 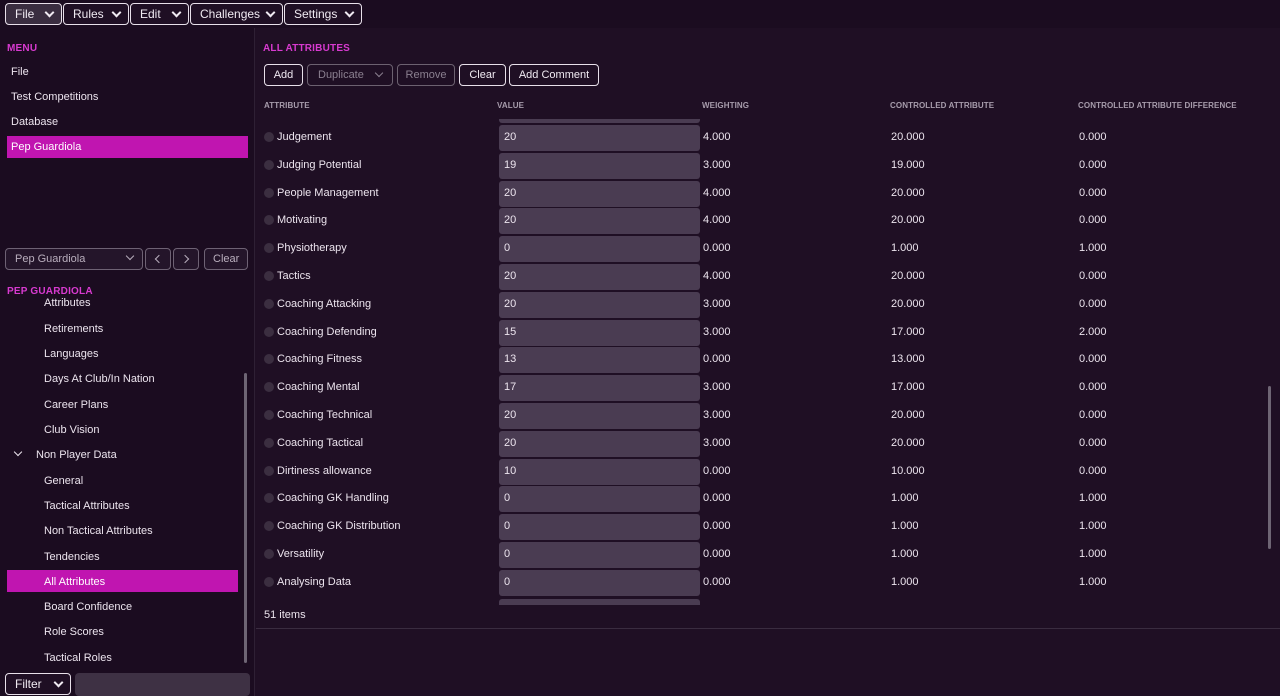 I want to click on tree-item-all-attributes: All Attributes, so click(x=74, y=582).